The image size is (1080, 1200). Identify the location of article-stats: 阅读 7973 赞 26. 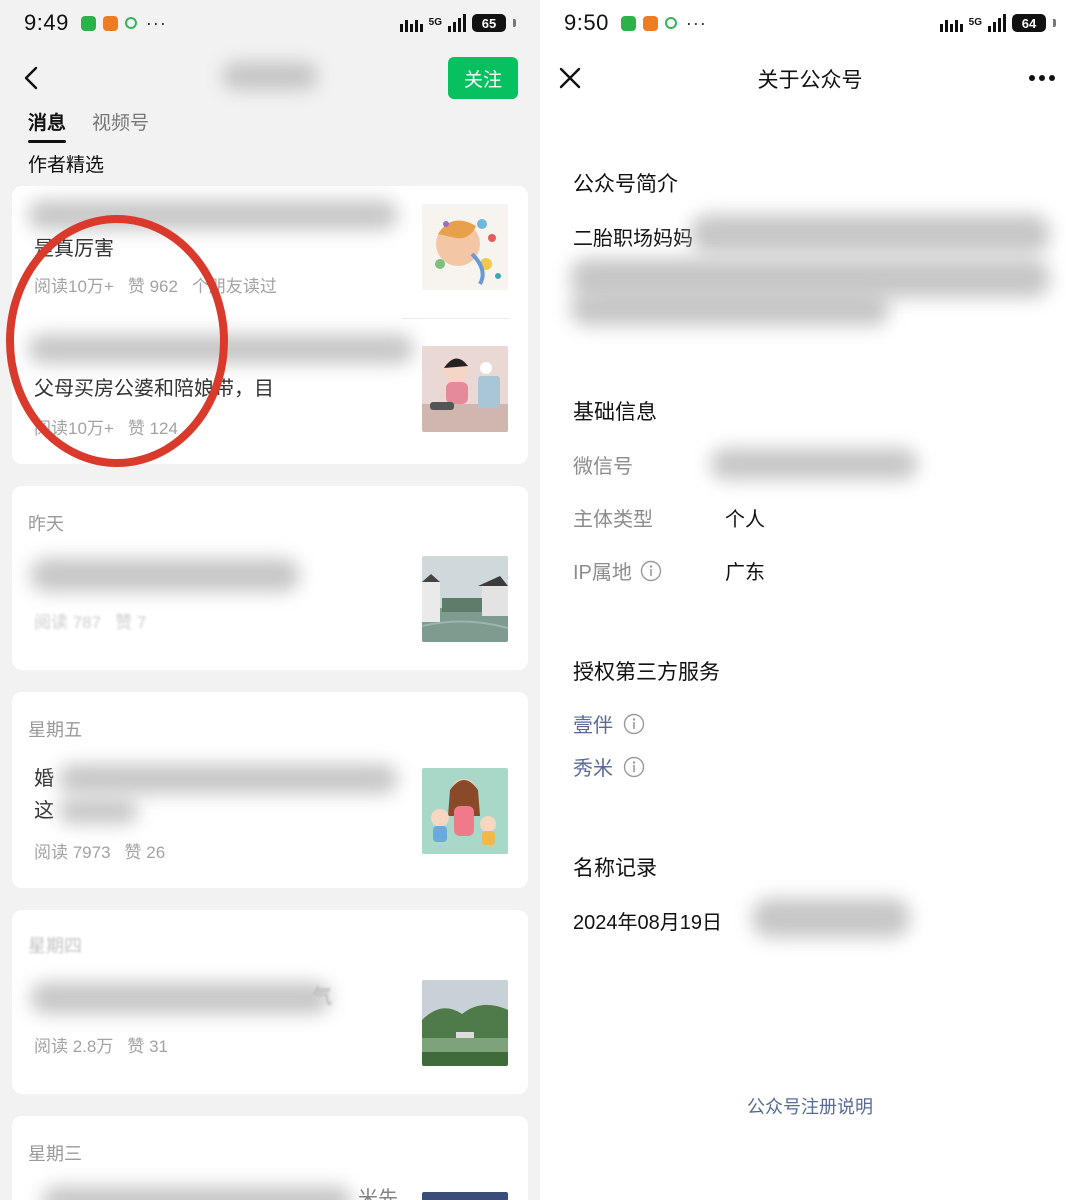
(99, 850).